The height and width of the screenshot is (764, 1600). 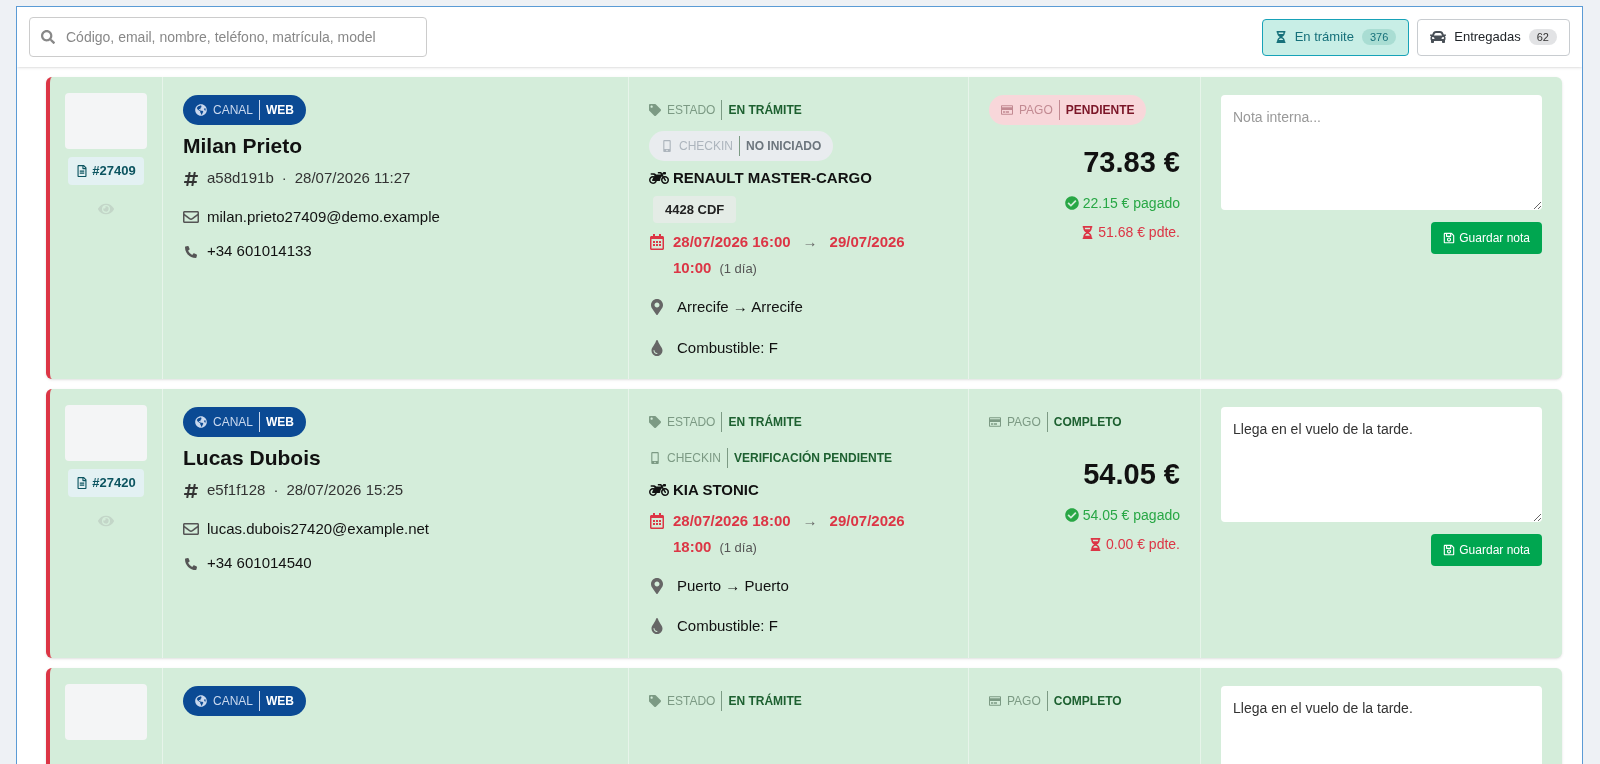 What do you see at coordinates (1131, 162) in the screenshot?
I see `total-amount: 73.83 €` at bounding box center [1131, 162].